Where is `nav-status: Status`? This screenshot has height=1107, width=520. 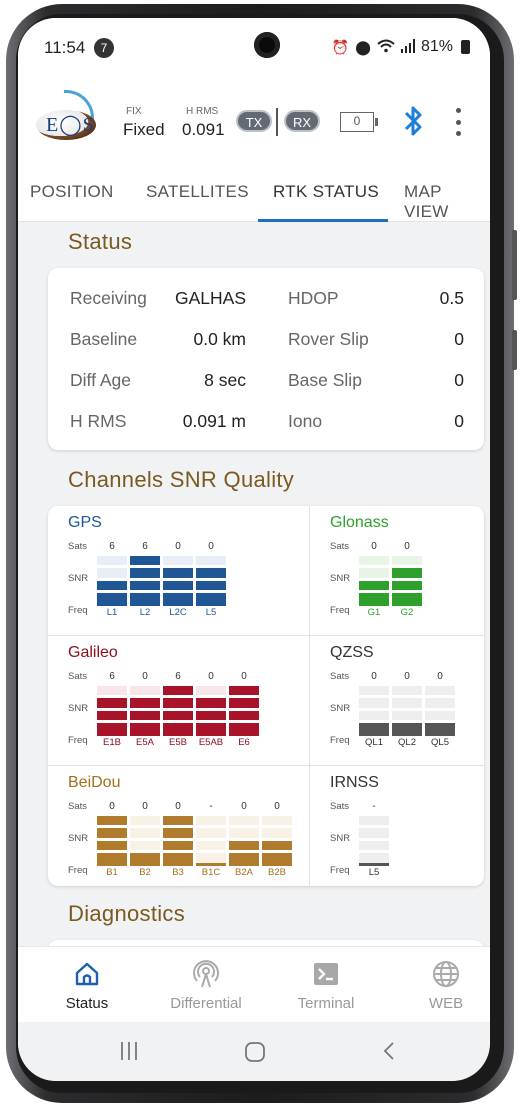
nav-status: Status is located at coordinates (87, 985).